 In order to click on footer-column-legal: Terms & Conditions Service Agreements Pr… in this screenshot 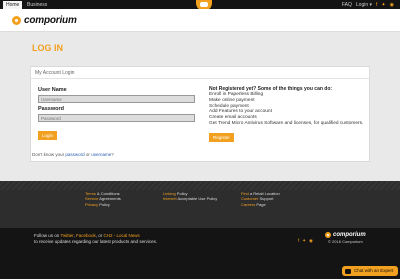, I will do `click(103, 199)`.